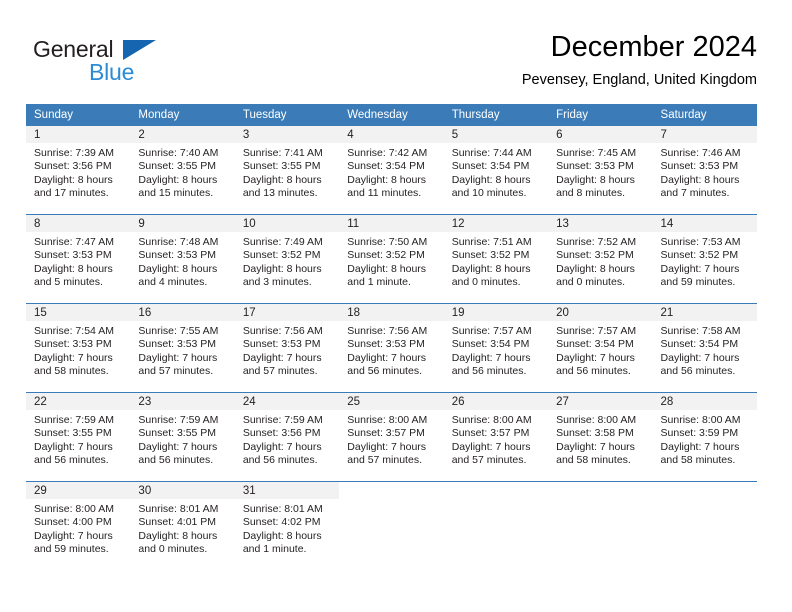 This screenshot has width=792, height=612. Describe the element at coordinates (281, 255) in the screenshot. I see `sunset-text: Sunset: 3:52 PM` at that location.